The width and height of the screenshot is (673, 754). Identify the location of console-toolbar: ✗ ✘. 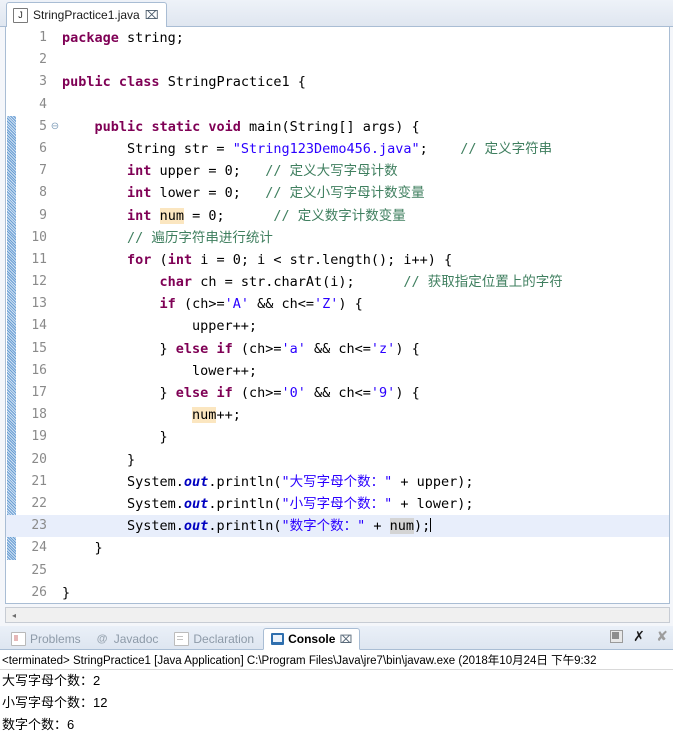
(639, 636).